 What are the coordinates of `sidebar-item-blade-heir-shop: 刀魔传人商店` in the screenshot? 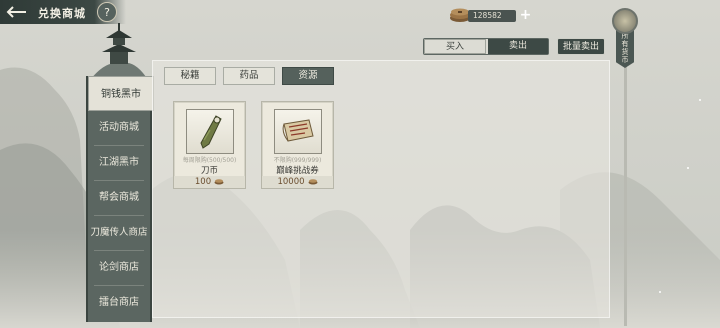 It's located at (119, 232).